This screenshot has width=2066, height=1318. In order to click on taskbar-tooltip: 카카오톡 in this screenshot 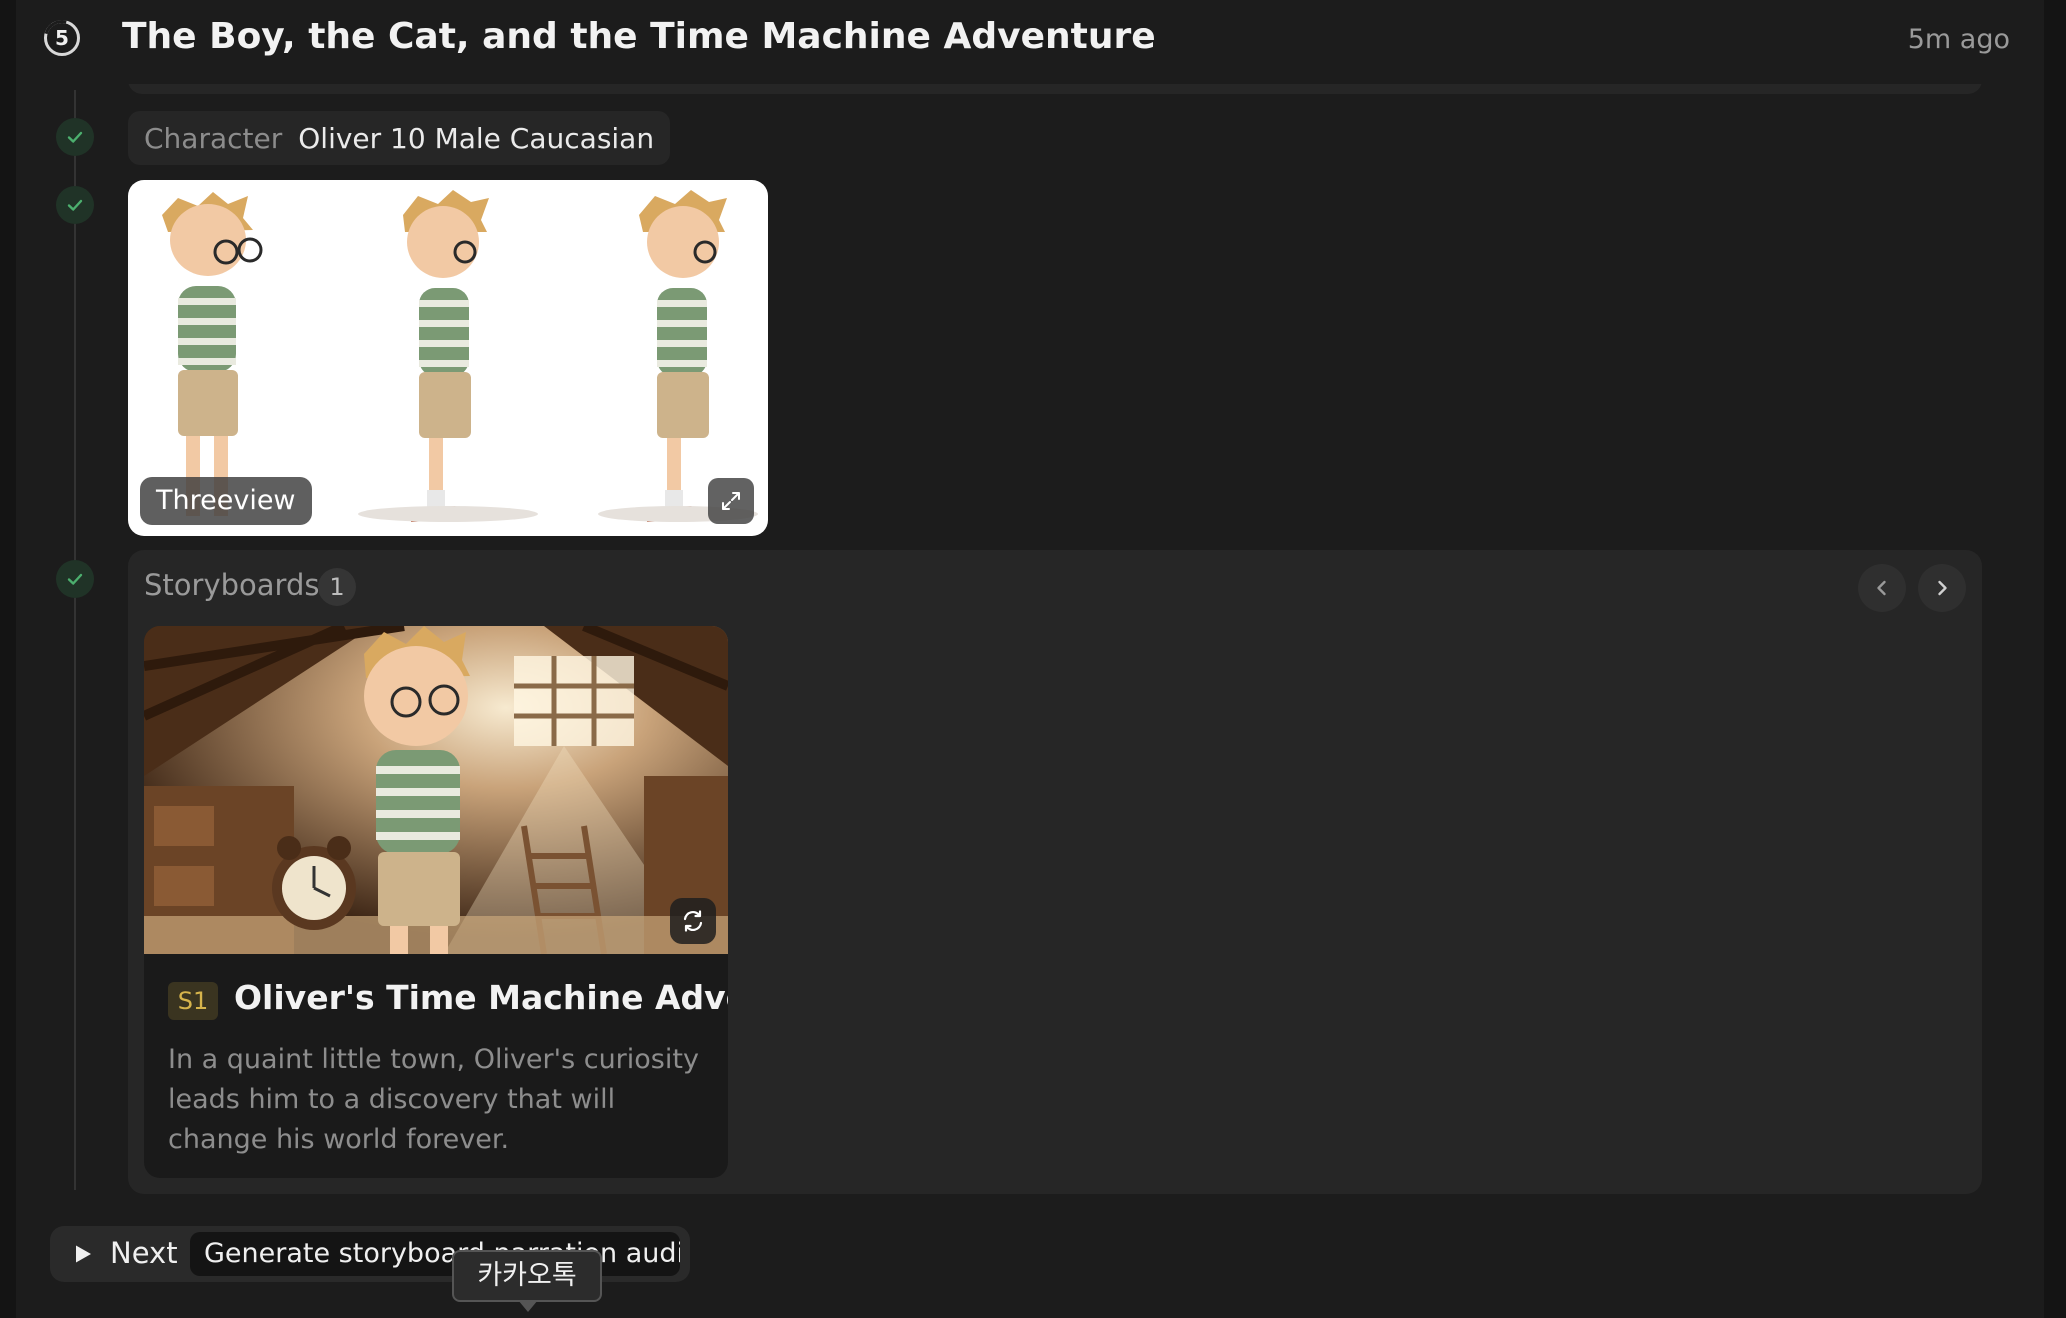, I will do `click(527, 1276)`.